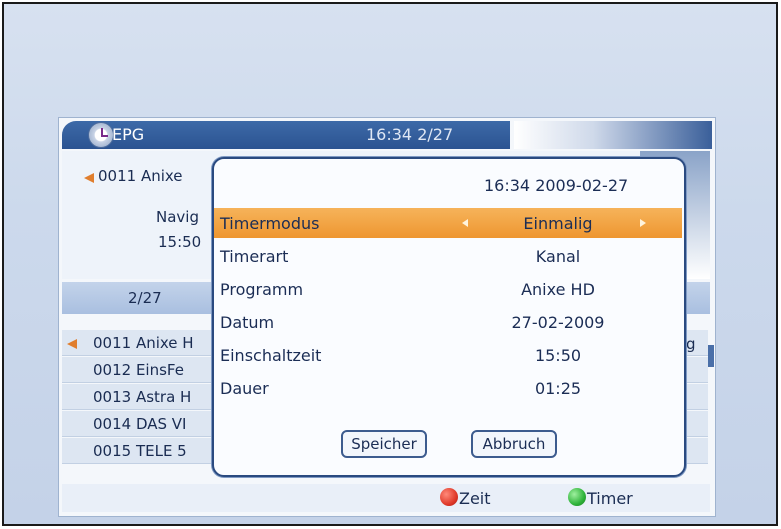 The width and height of the screenshot is (781, 529). I want to click on selected-arrow-icon, so click(72, 344).